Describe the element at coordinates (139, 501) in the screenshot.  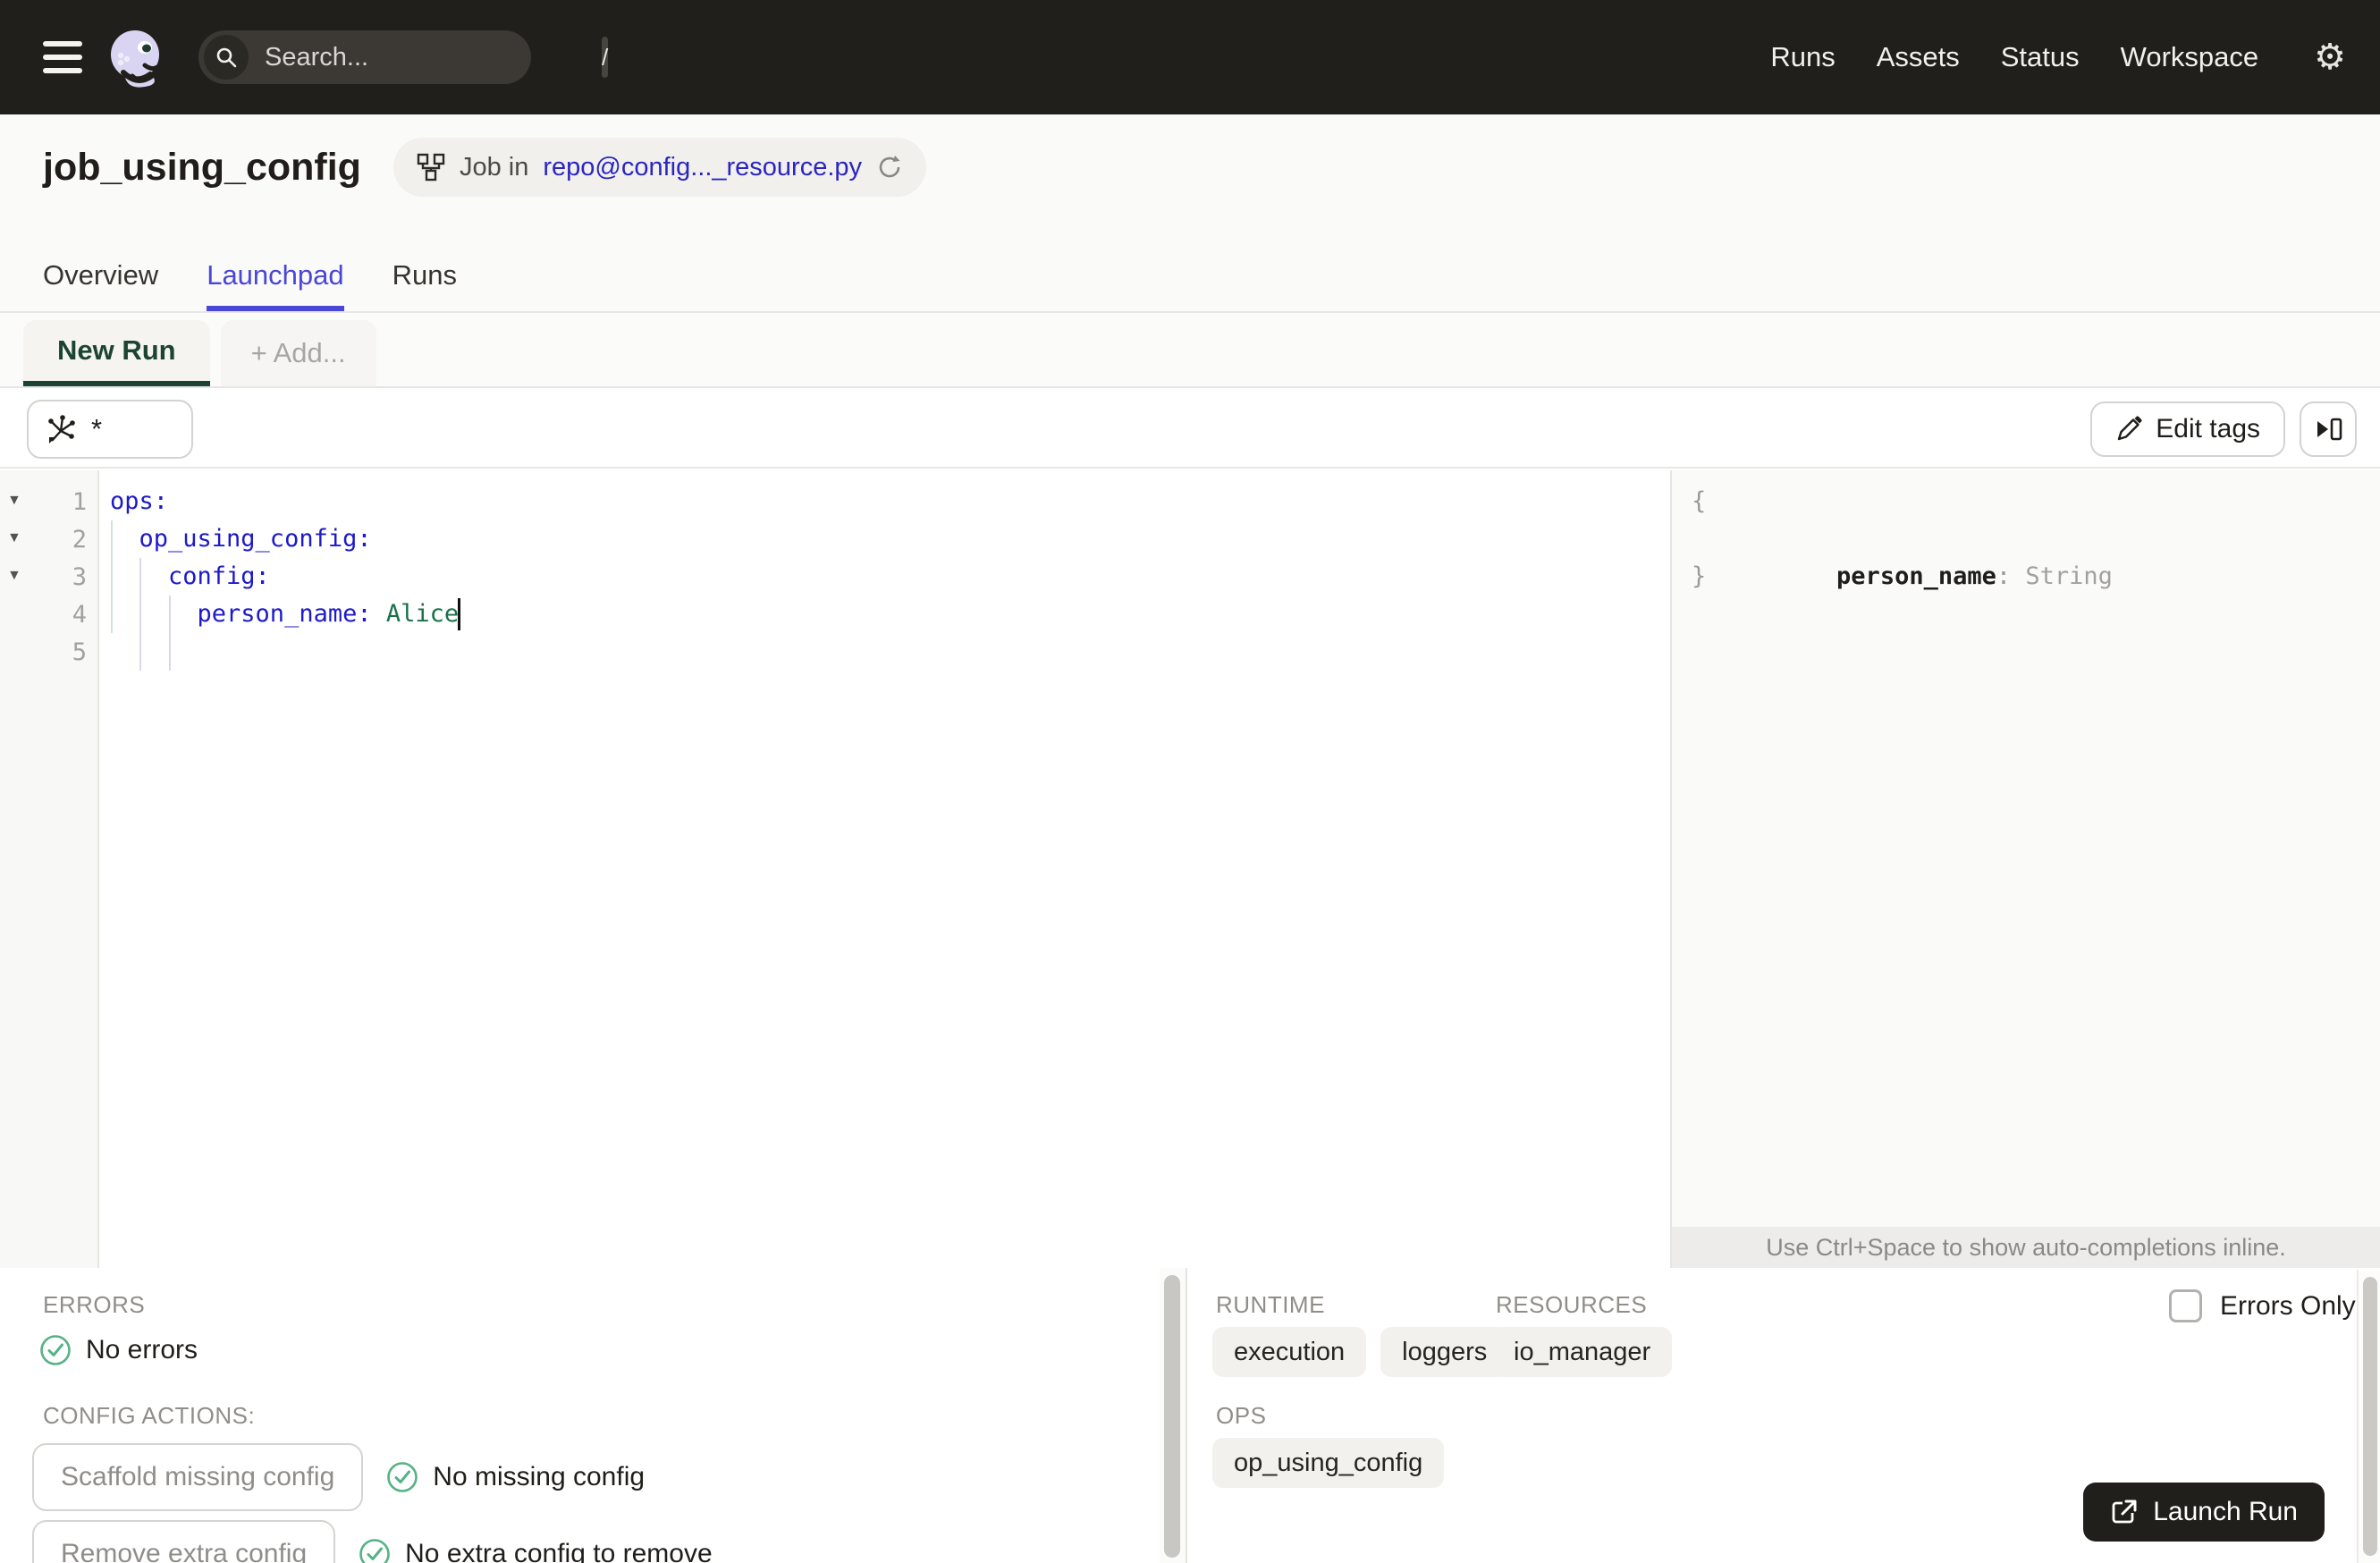
I see `yaml-line: ops:` at that location.